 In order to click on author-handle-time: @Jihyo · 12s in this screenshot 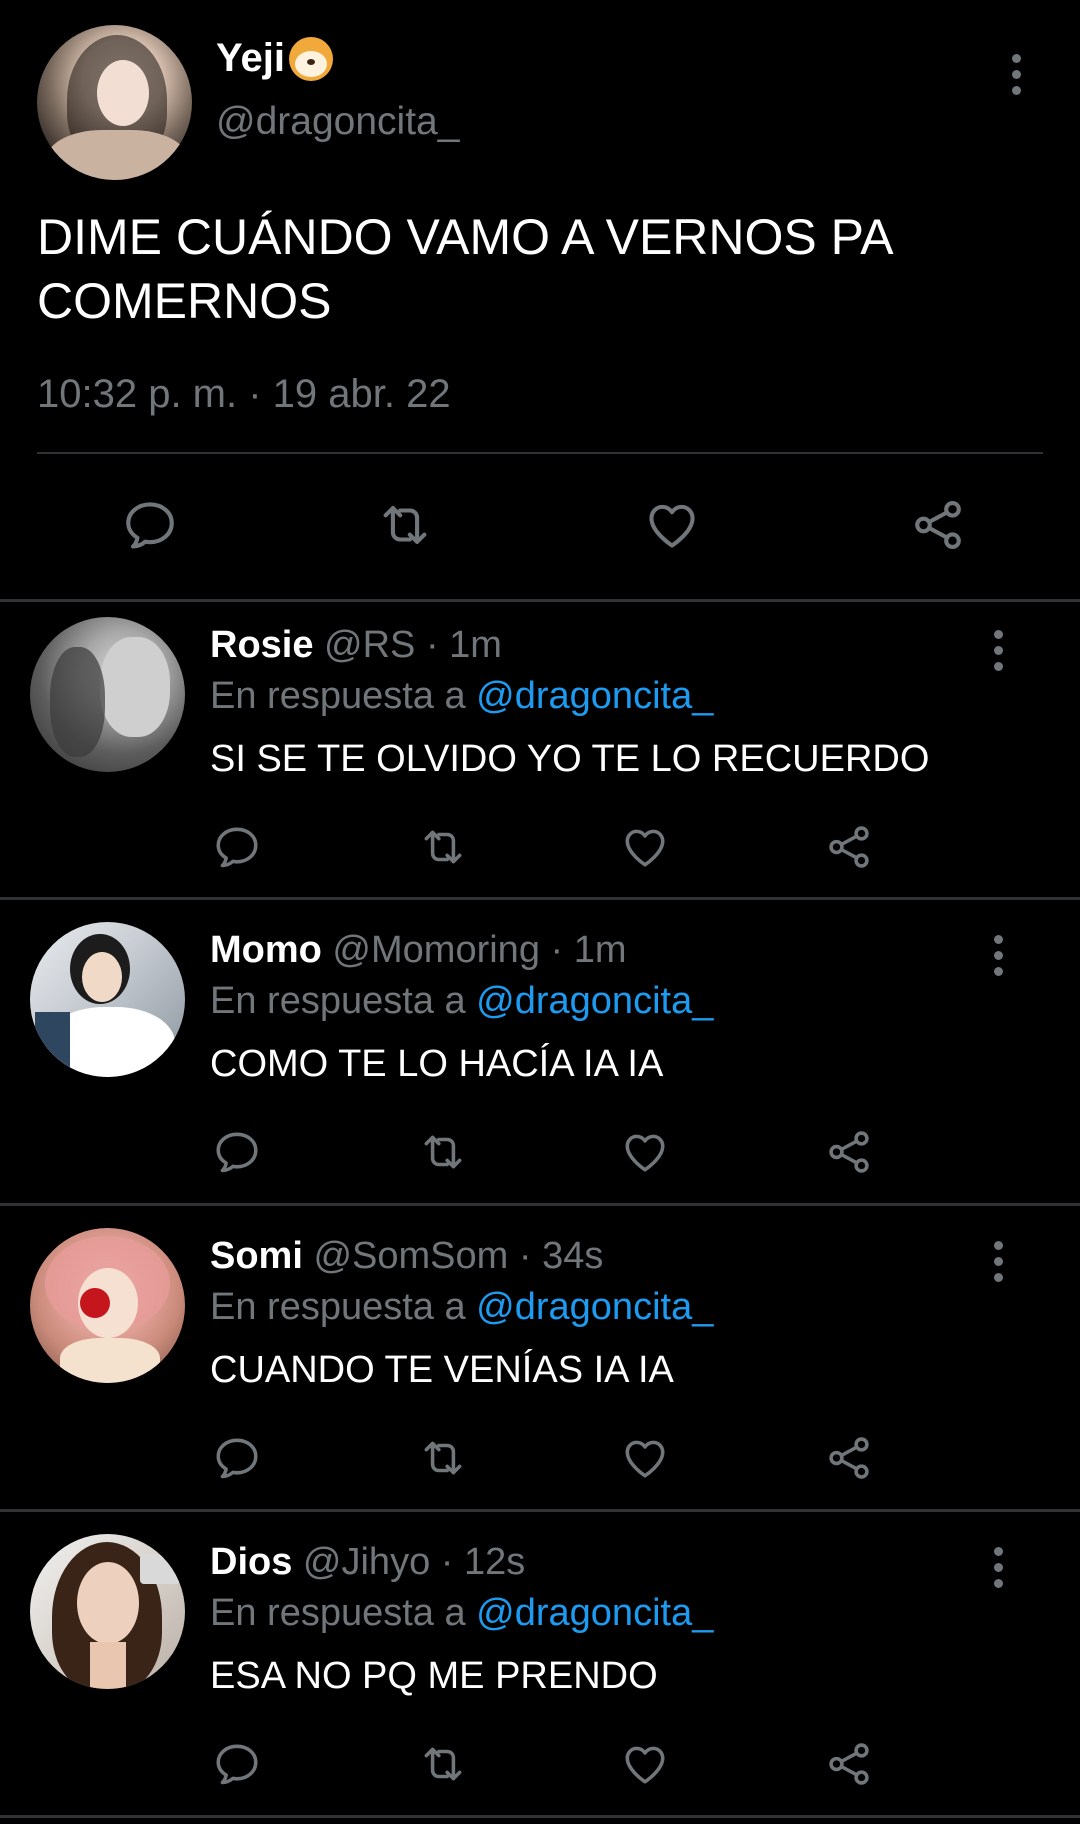, I will do `click(408, 1562)`.